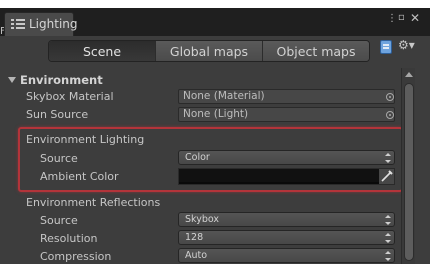 The height and width of the screenshot is (264, 430). What do you see at coordinates (59, 220) in the screenshot?
I see `reflection-source-label: Source` at bounding box center [59, 220].